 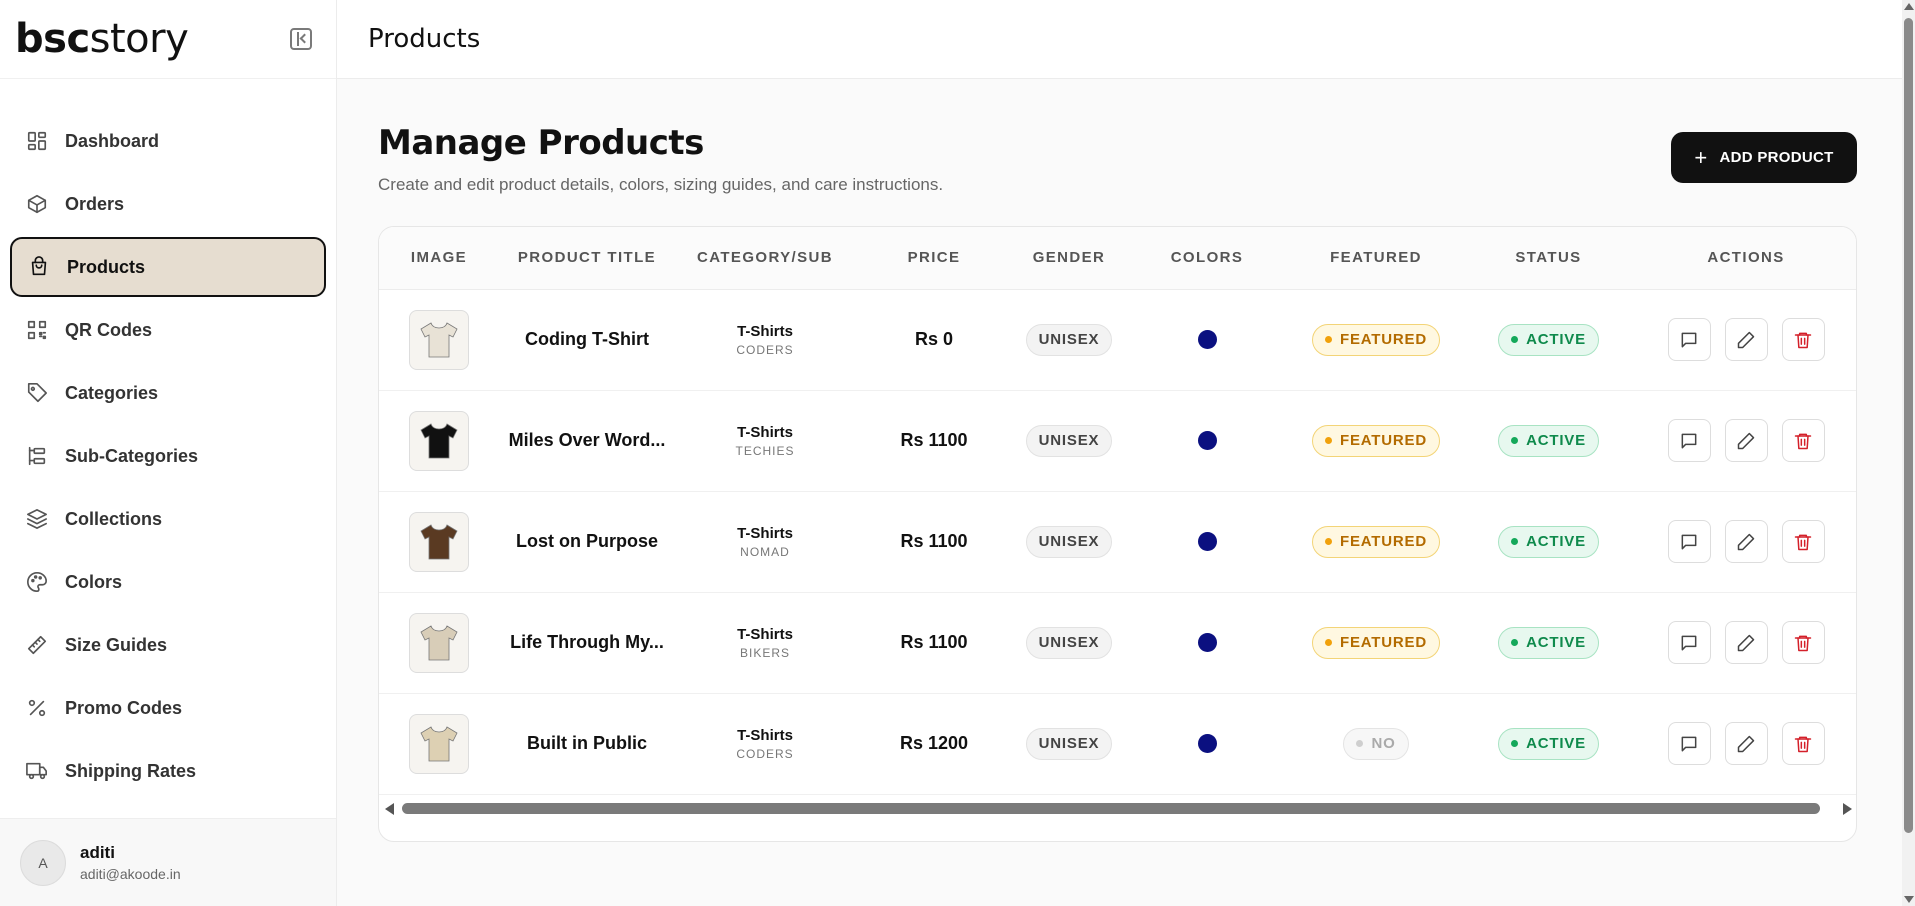 What do you see at coordinates (1383, 642) in the screenshot?
I see `featured-label: FEATURED` at bounding box center [1383, 642].